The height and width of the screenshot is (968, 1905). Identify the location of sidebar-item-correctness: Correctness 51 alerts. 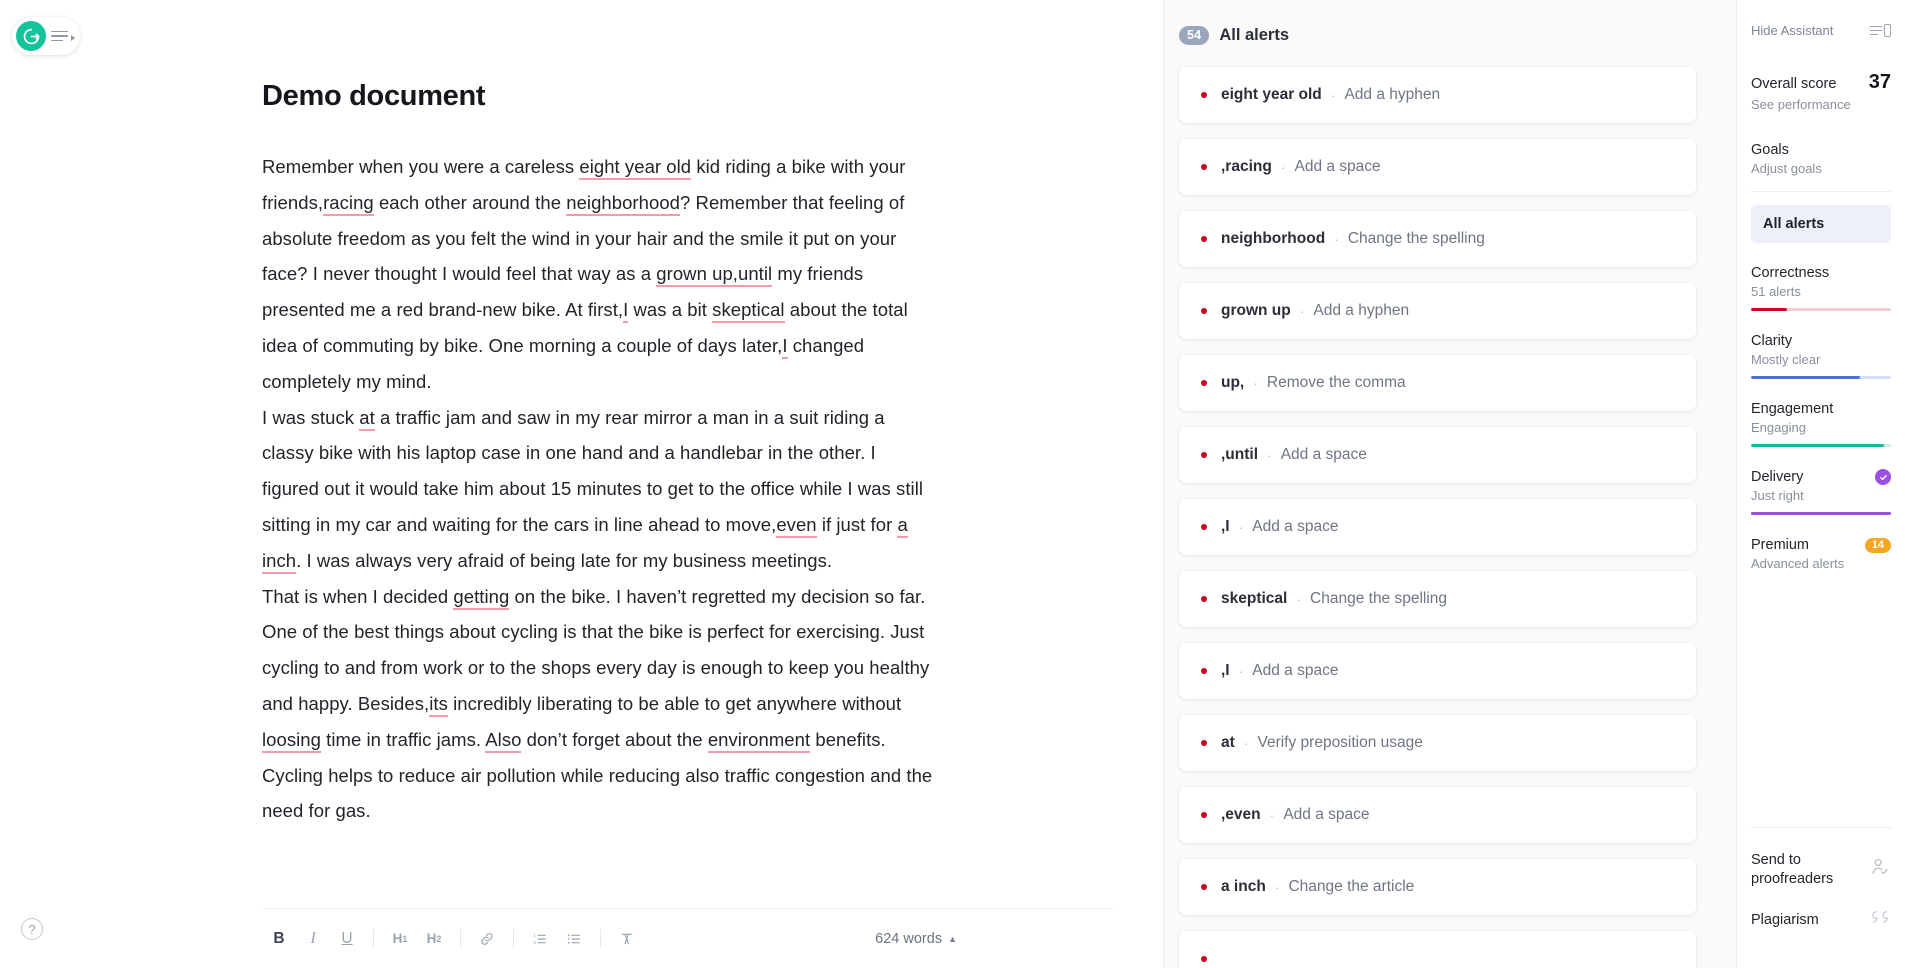
(1821, 288).